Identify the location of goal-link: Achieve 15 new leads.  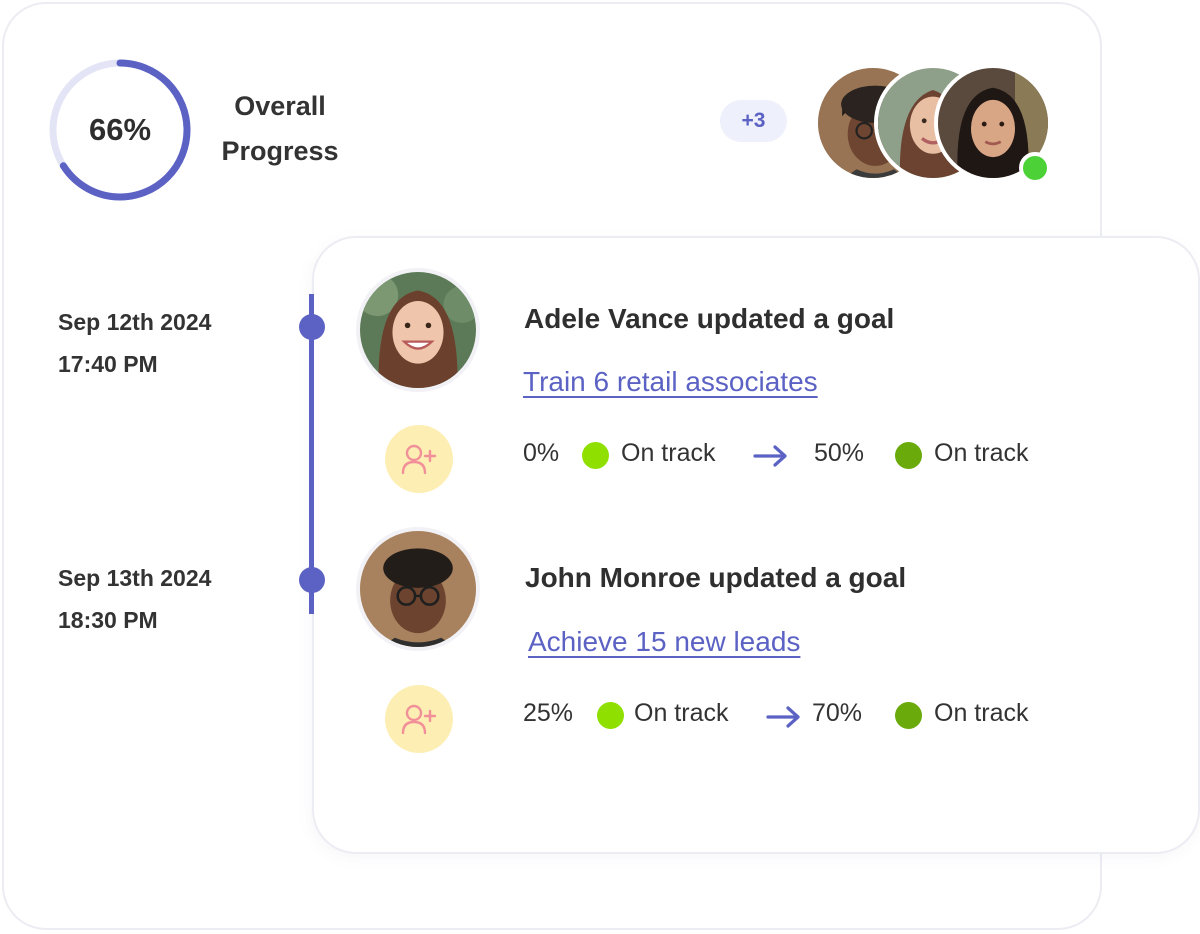
(664, 642).